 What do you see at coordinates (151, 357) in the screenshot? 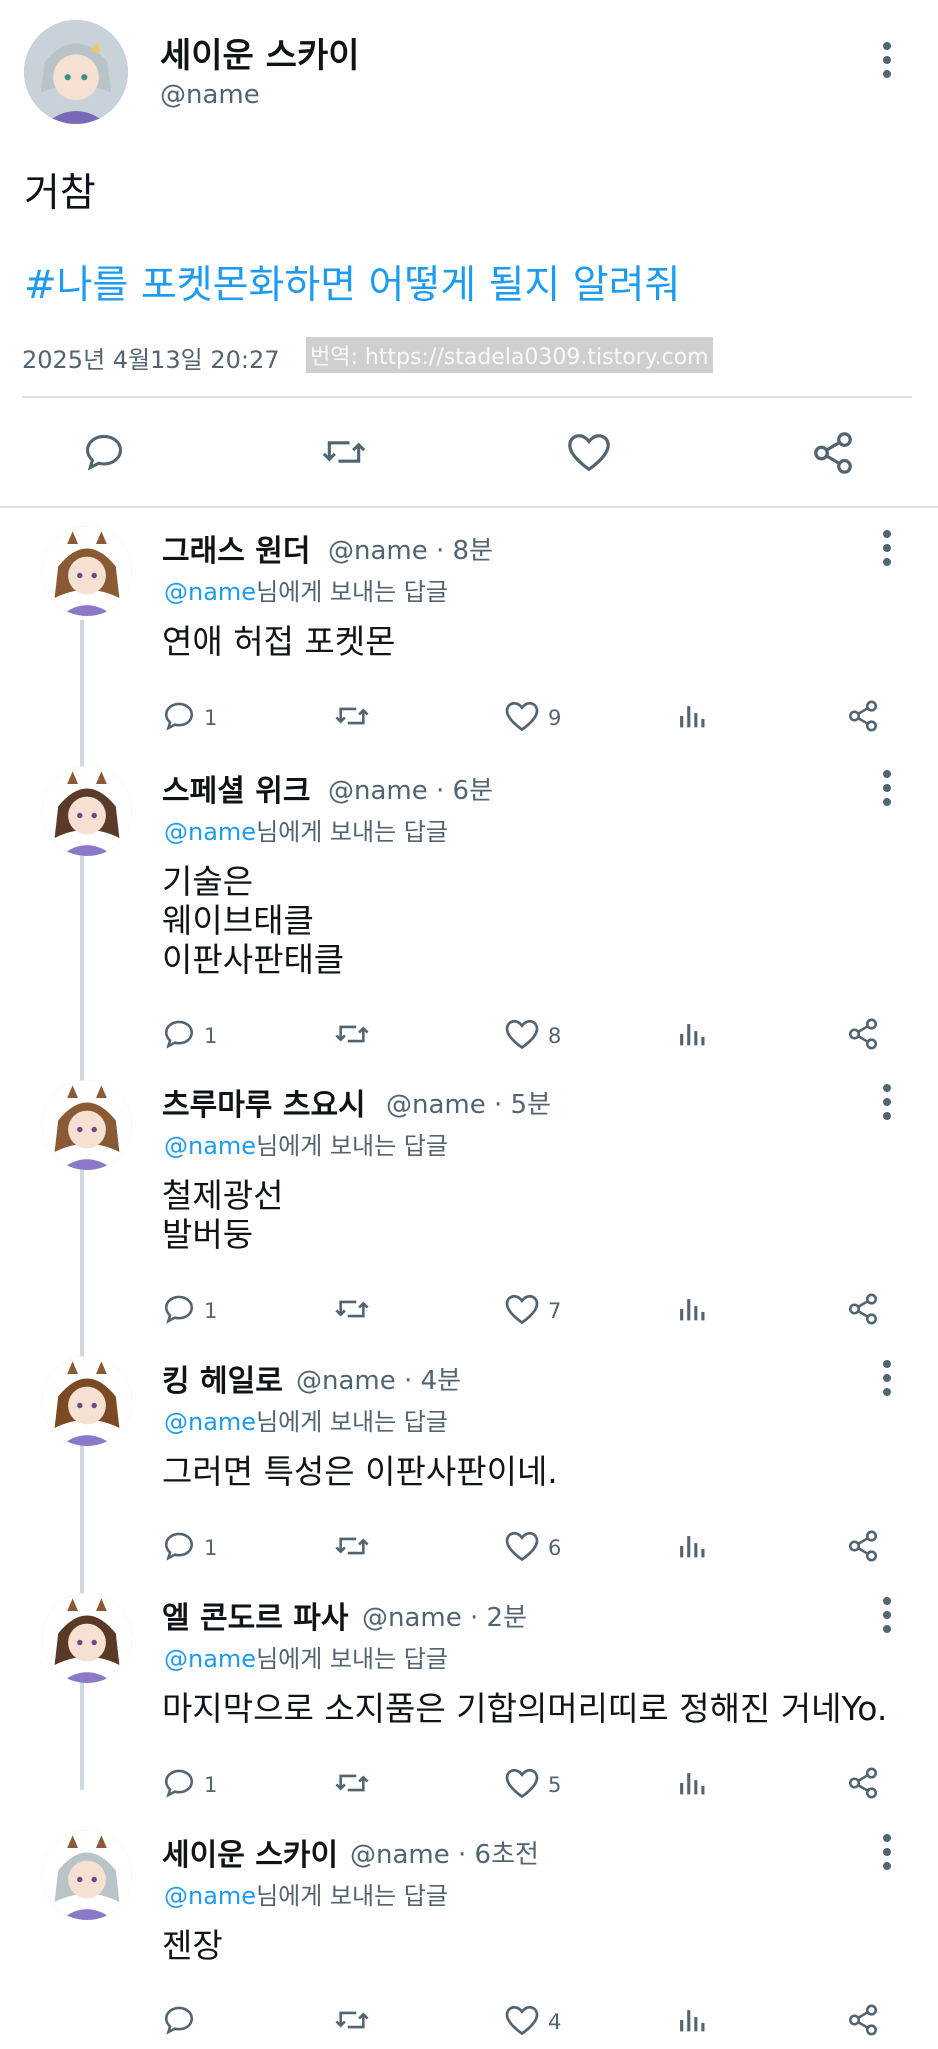
I see `tweet-timestamp: 2025년 4월13일 20:27` at bounding box center [151, 357].